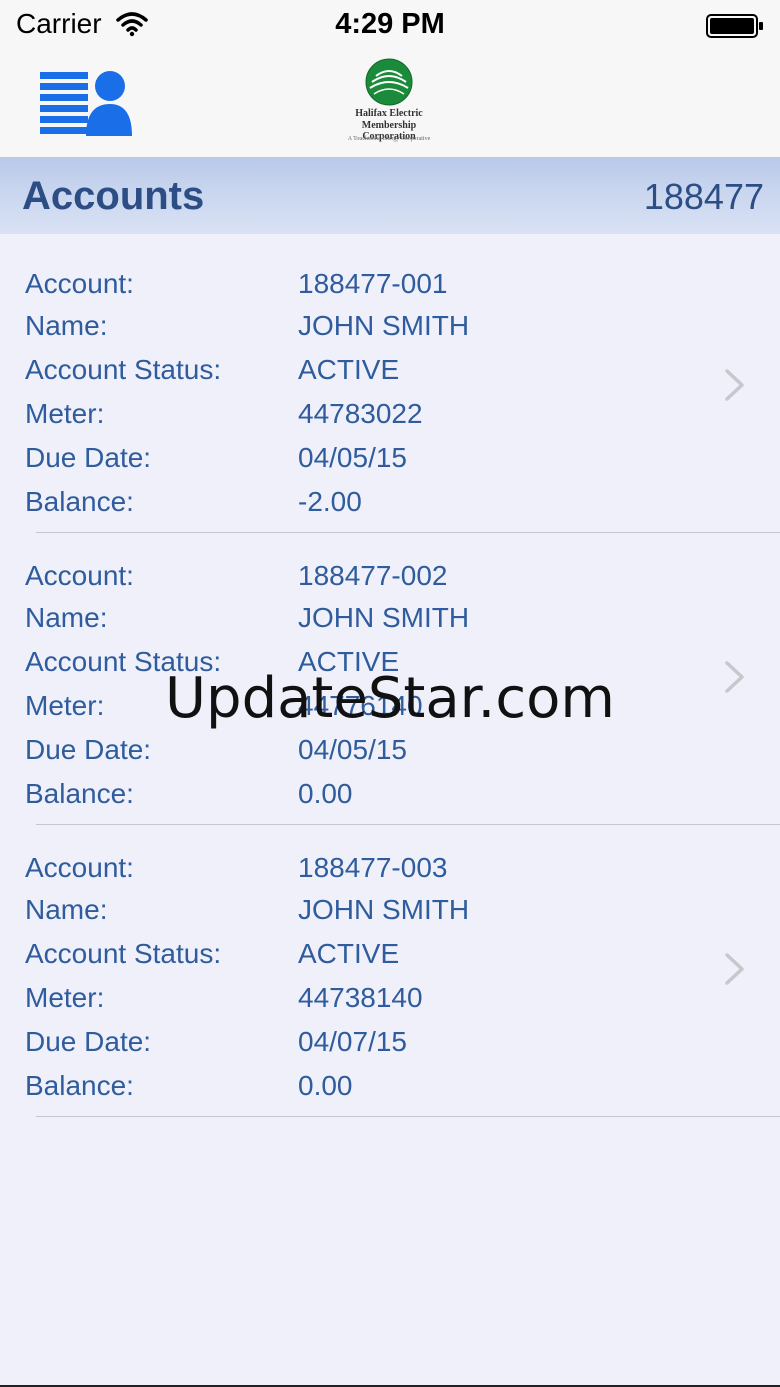 This screenshot has height=1387, width=780. Describe the element at coordinates (389, 113) in the screenshot. I see `logo-name-line1: Halifax Electric` at that location.